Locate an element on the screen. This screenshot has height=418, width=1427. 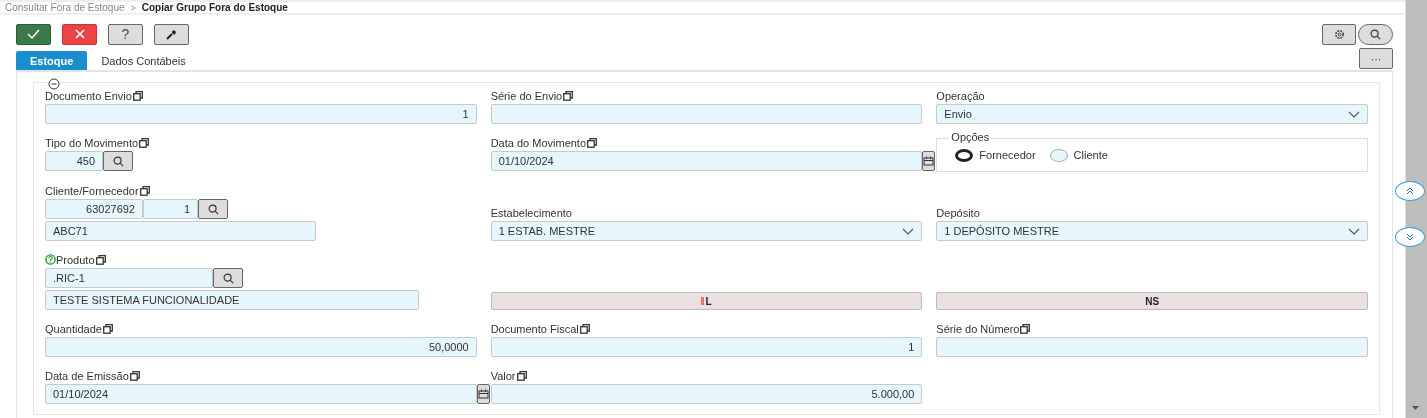
select-field: 1 DEPÓSITO MESTRE is located at coordinates (1152, 231).